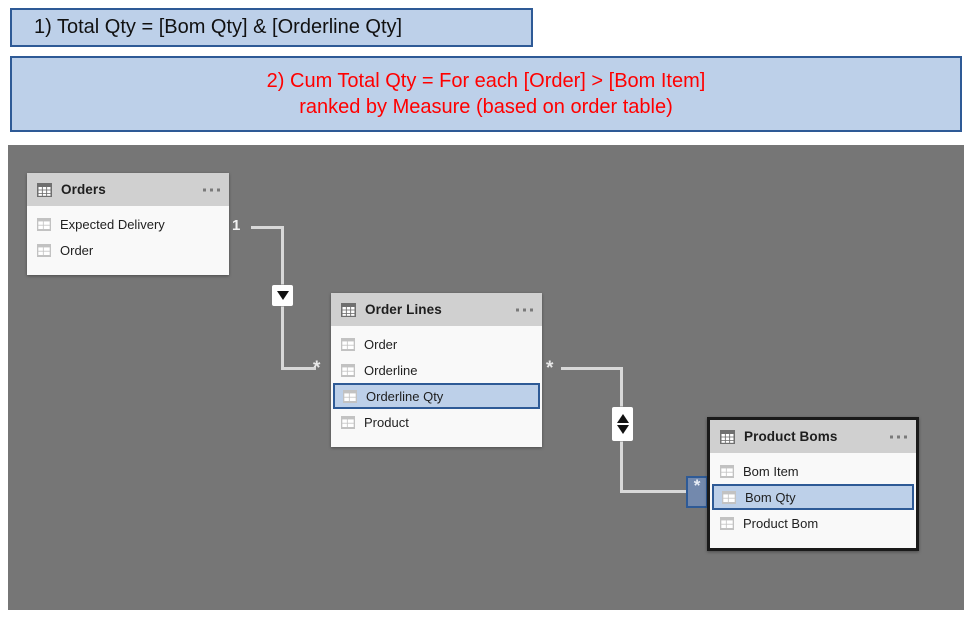 Image resolution: width=972 pixels, height=618 pixels. I want to click on field-row: Bom Item, so click(813, 471).